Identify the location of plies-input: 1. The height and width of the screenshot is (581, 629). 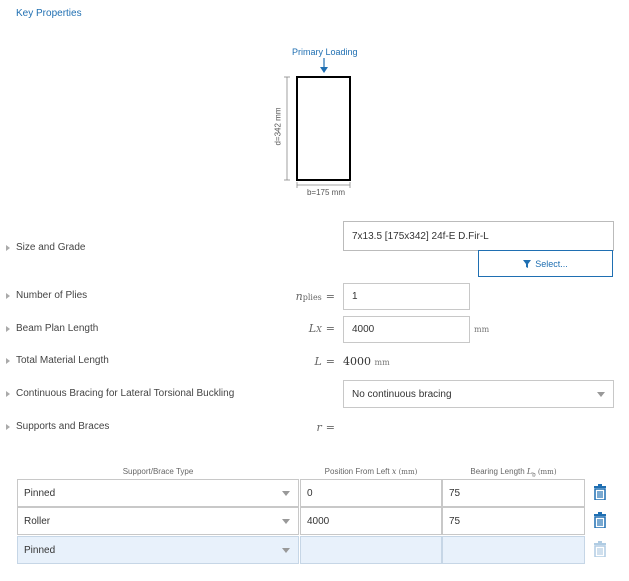
(406, 296).